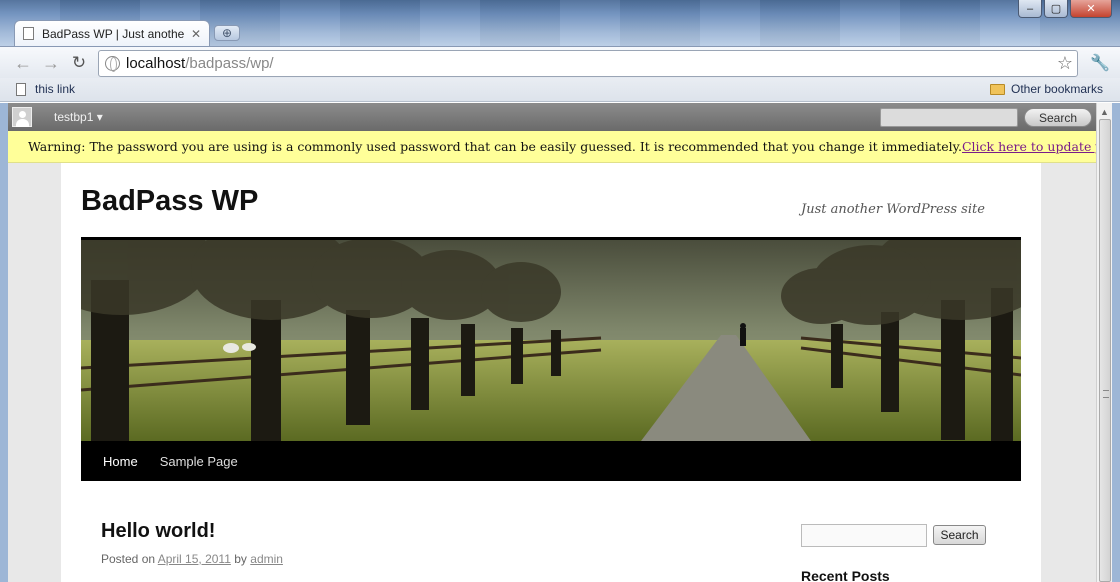 The image size is (1120, 582). Describe the element at coordinates (156, 63) in the screenshot. I see `url-host: localhost` at that location.